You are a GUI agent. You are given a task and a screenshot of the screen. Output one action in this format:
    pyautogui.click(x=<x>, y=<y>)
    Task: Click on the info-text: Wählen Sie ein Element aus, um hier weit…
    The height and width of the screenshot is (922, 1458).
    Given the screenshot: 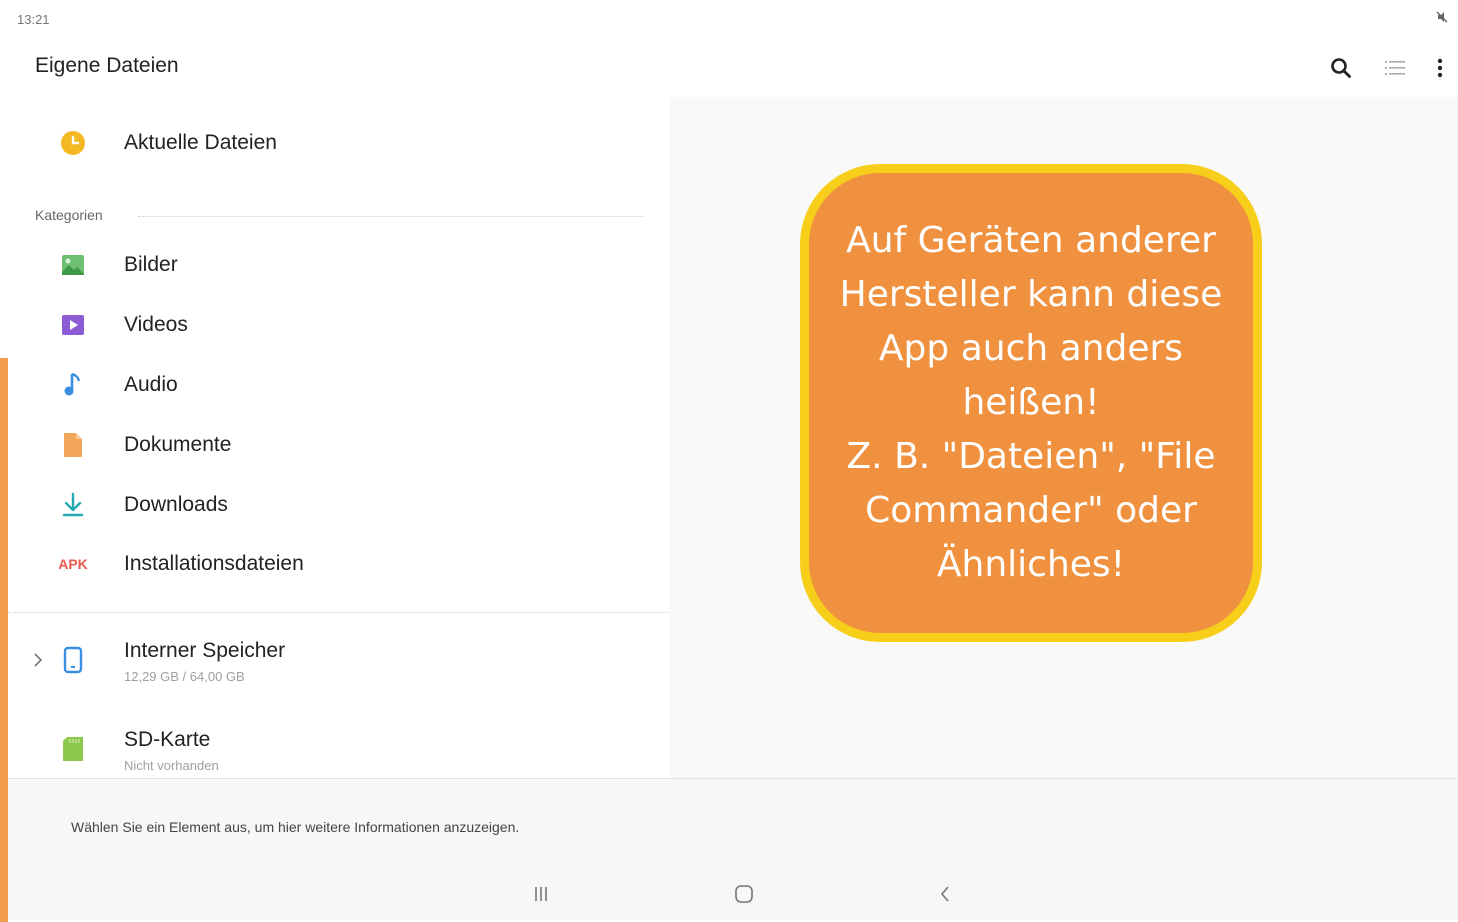 What is the action you would take?
    pyautogui.click(x=295, y=827)
    